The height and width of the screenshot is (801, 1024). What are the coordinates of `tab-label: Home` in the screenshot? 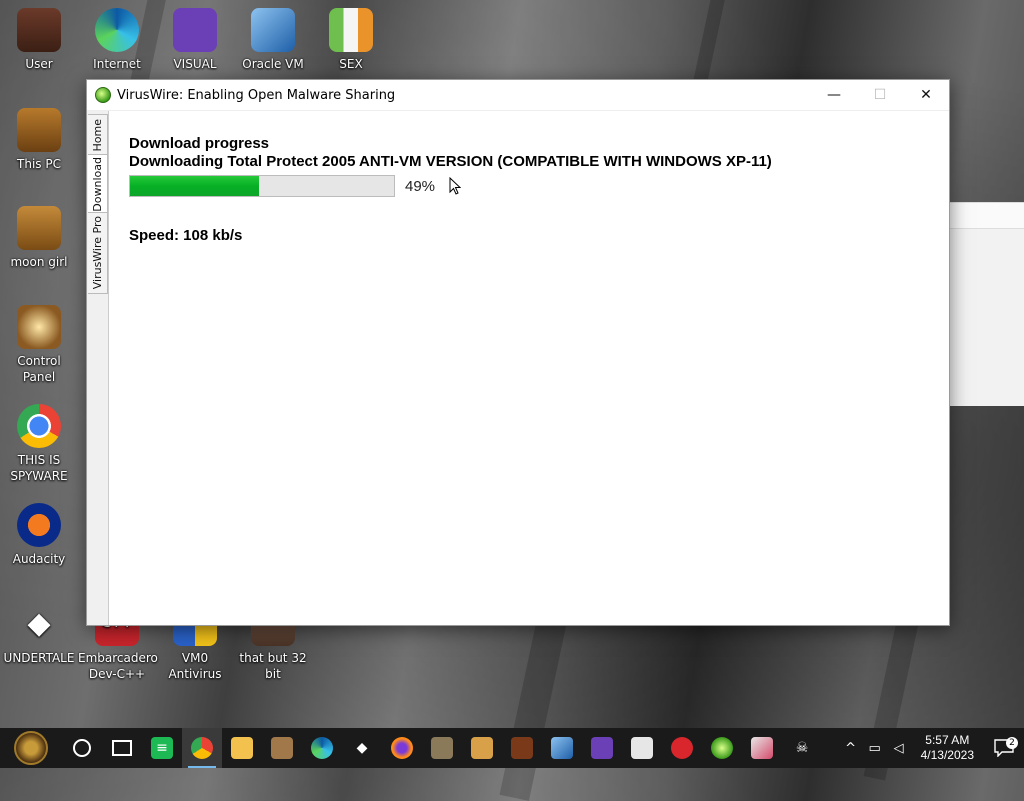 It's located at (97, 135).